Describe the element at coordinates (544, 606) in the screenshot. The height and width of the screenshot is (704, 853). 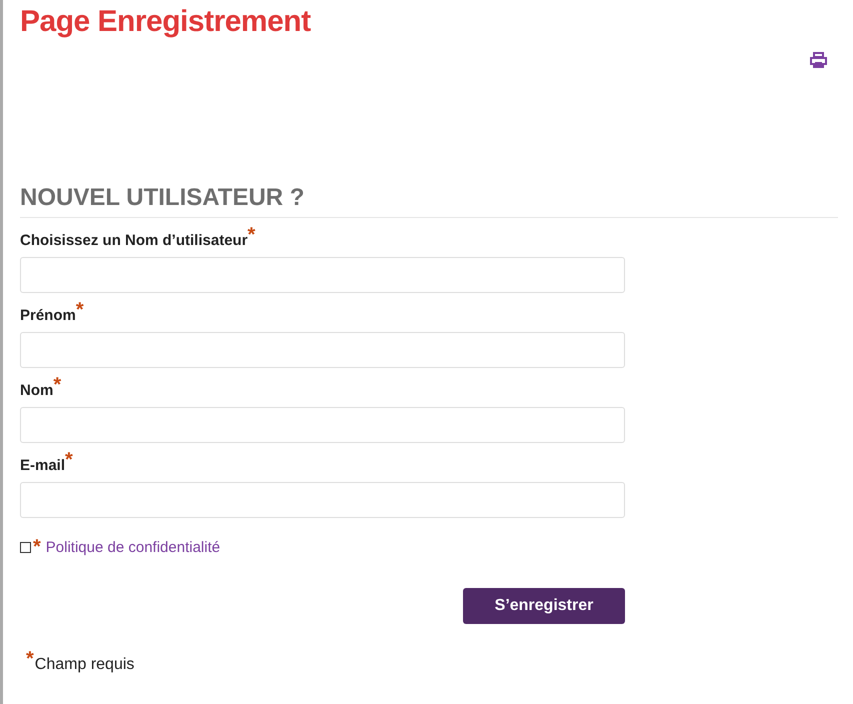
I see `register-button: S’enregistrer` at that location.